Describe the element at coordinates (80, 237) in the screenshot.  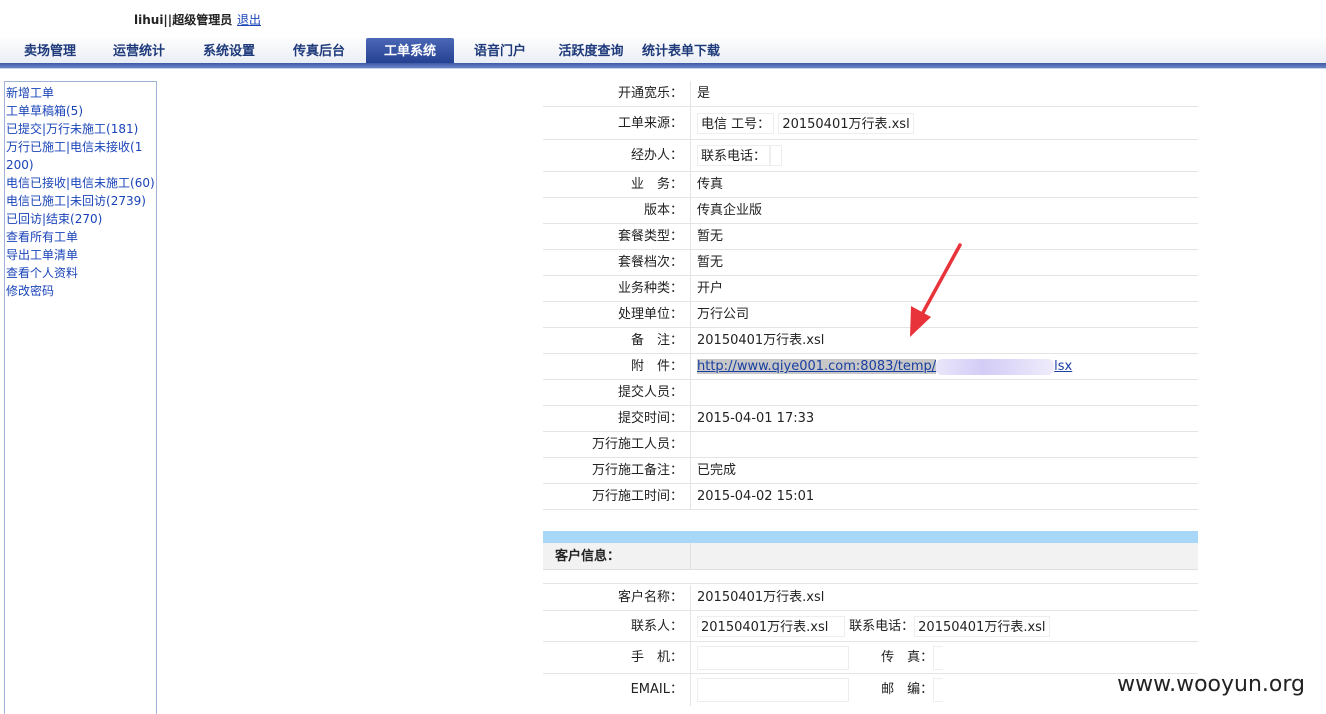
I see `sidebar-item-all-orders: 查看所有工单` at that location.